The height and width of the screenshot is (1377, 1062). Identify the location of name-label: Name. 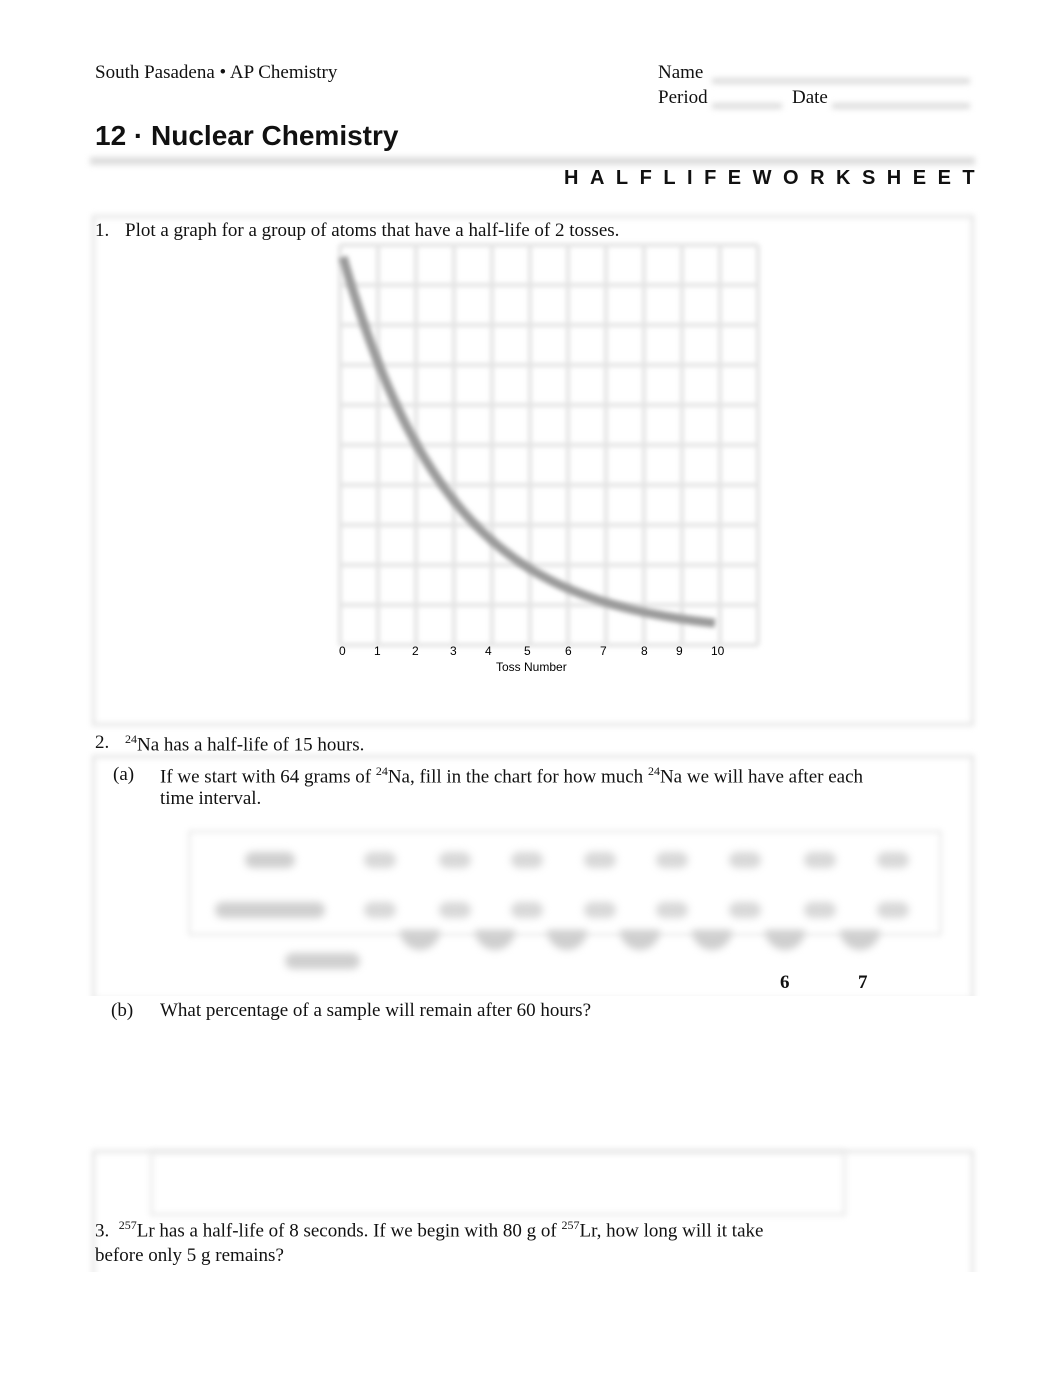
(681, 72).